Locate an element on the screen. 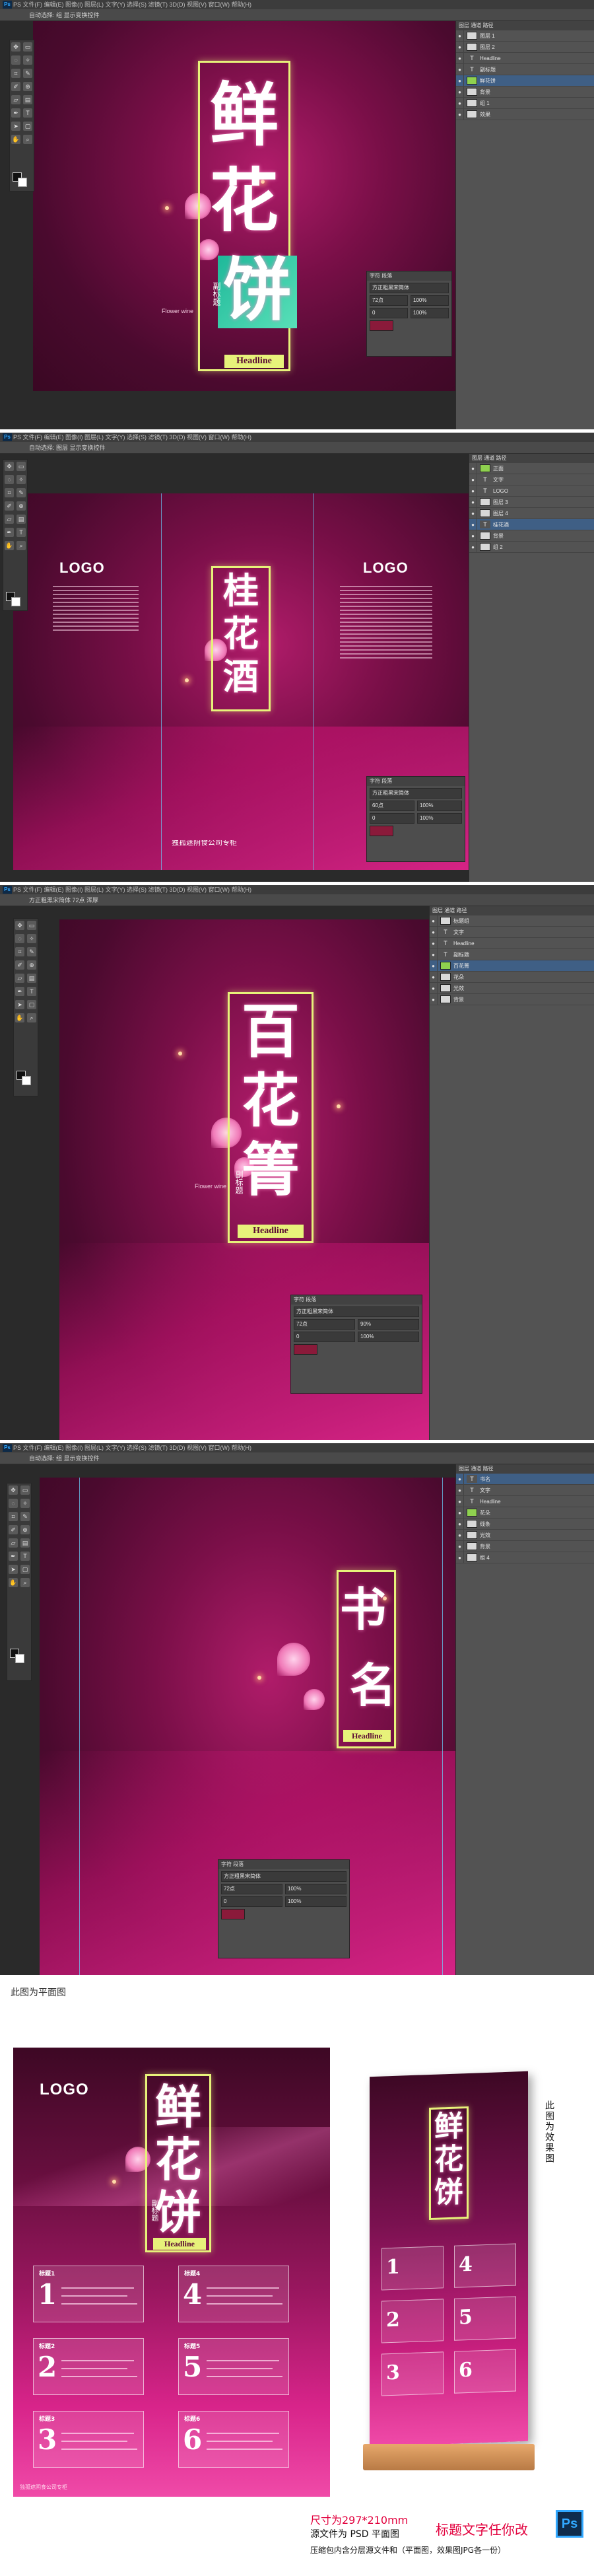 This screenshot has height=2576, width=594. layer-name: 正面 is located at coordinates (498, 468).